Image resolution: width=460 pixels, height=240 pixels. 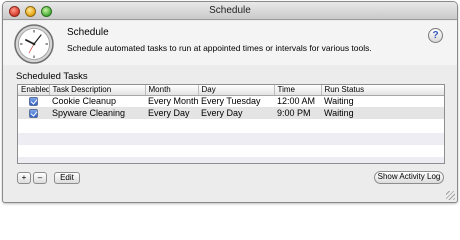 What do you see at coordinates (97, 90) in the screenshot?
I see `column-header-task: Task Description` at bounding box center [97, 90].